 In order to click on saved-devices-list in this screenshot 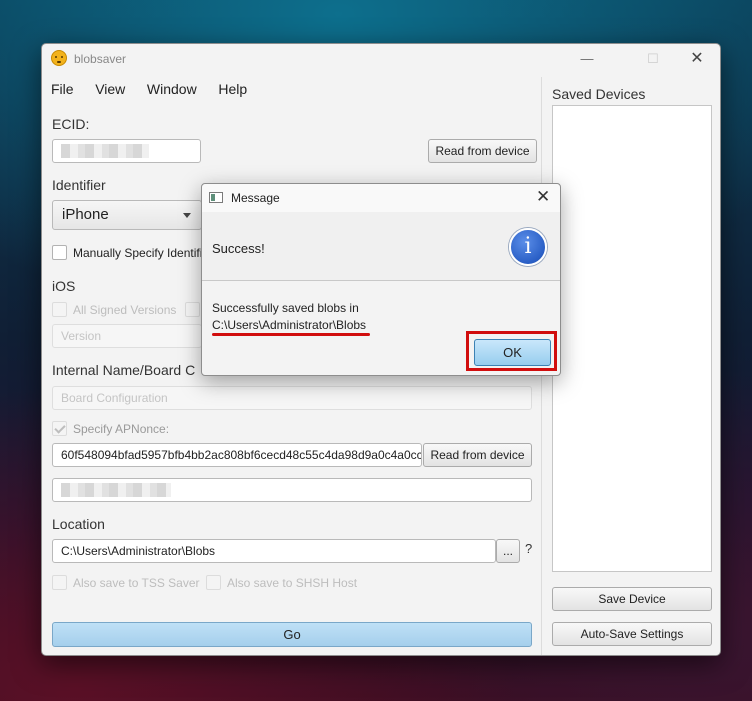, I will do `click(632, 338)`.